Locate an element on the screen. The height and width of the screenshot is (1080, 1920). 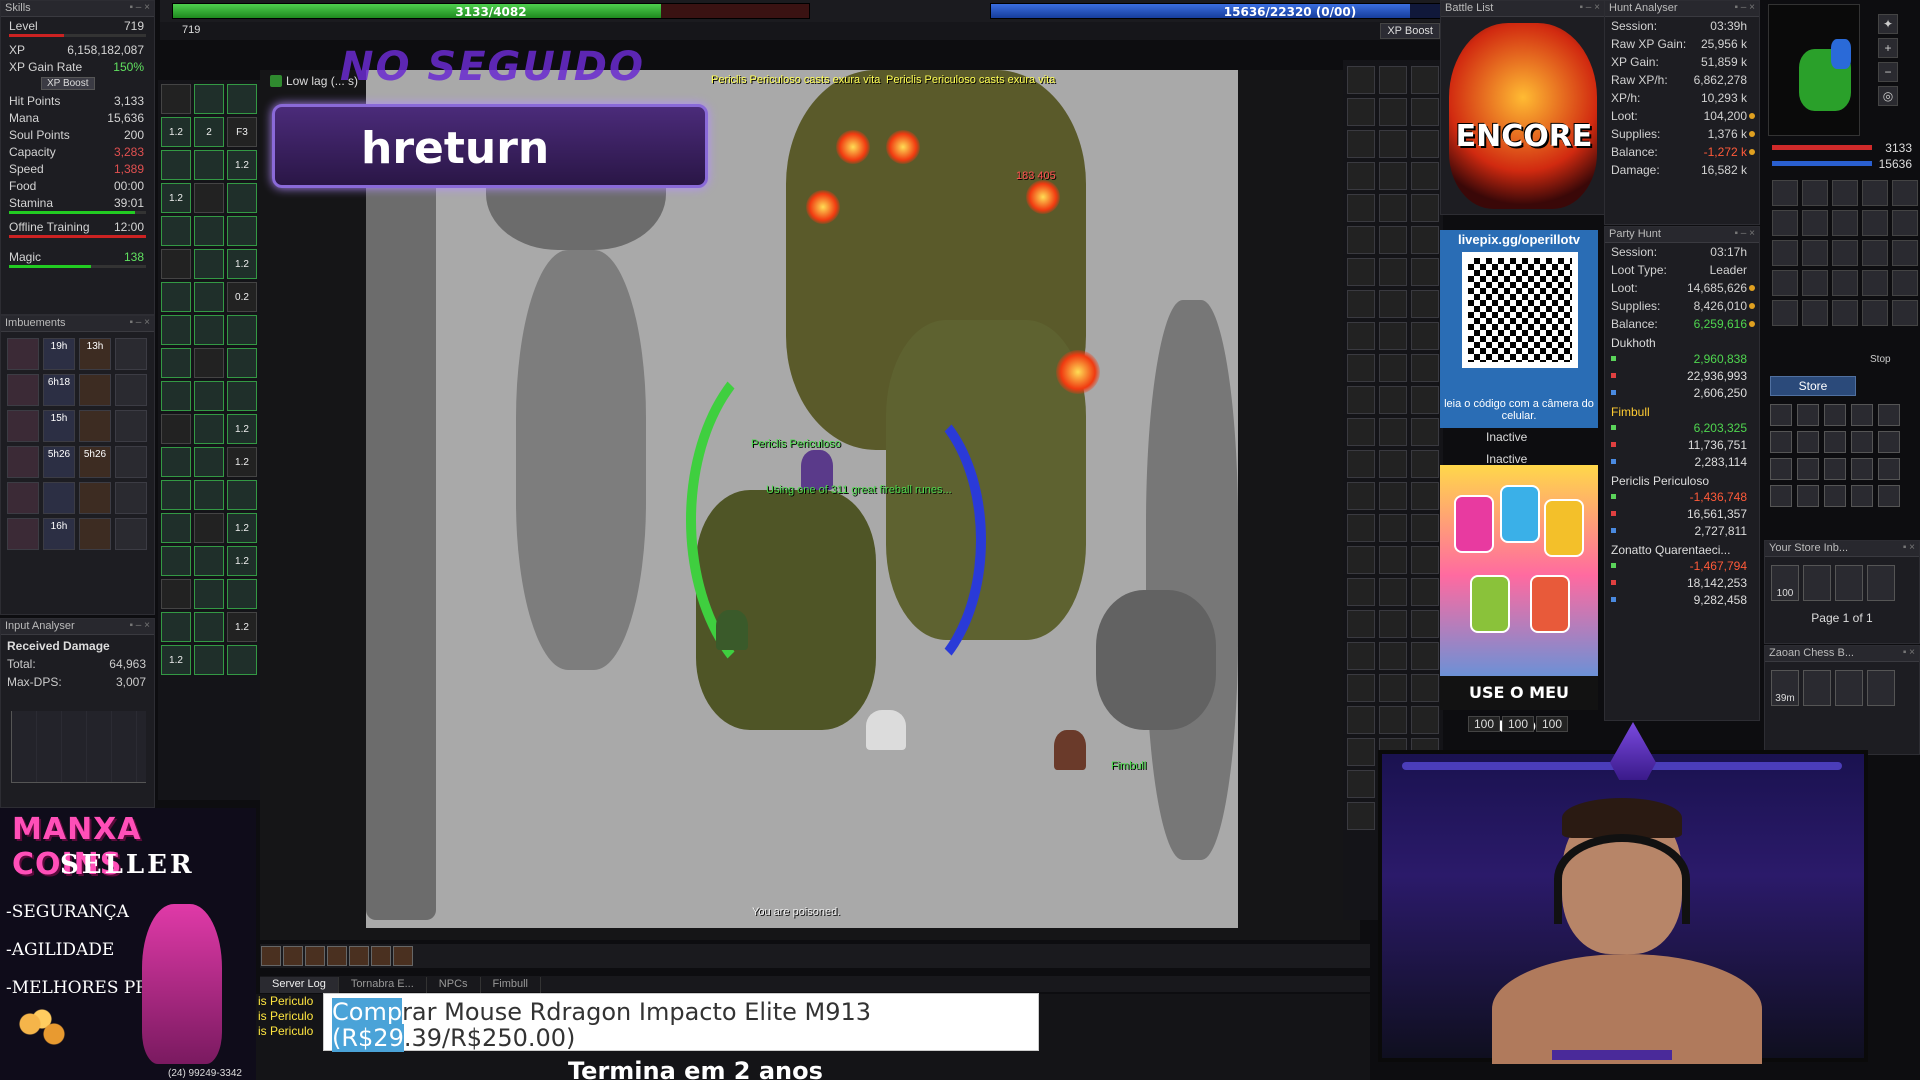
action-slot: 0.2 is located at coordinates (242, 297).